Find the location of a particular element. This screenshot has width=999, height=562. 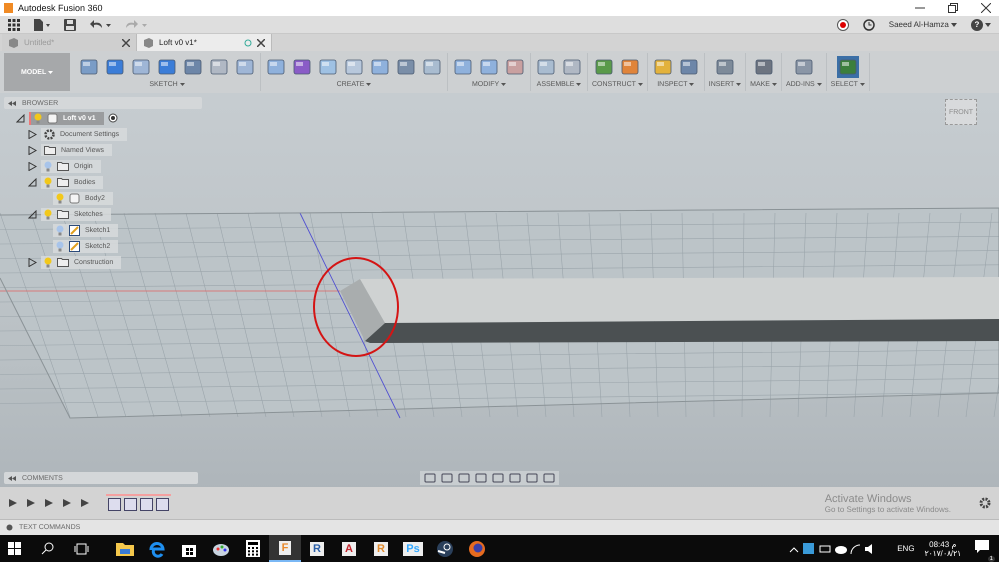

speech-bubble-icon is located at coordinates (982, 546).